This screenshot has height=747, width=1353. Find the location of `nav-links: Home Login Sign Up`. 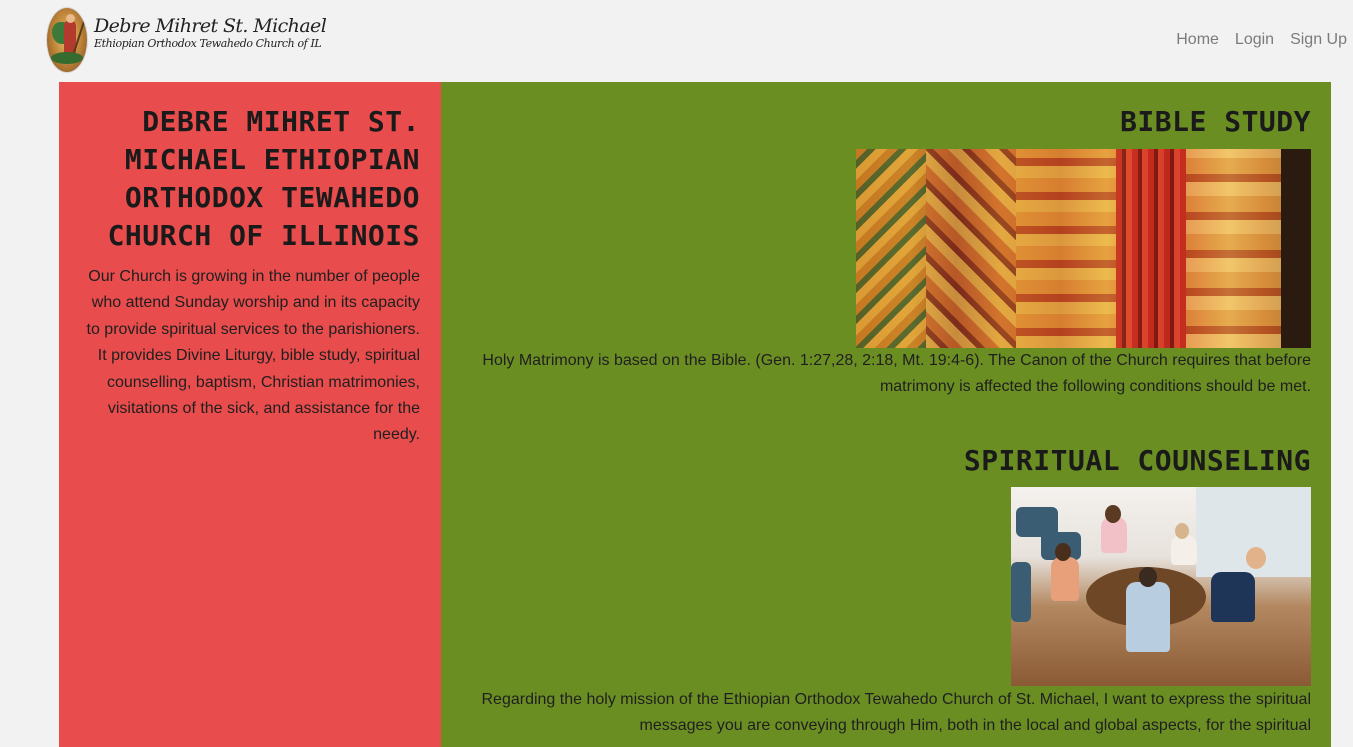

nav-links: Home Login Sign Up is located at coordinates (1261, 40).